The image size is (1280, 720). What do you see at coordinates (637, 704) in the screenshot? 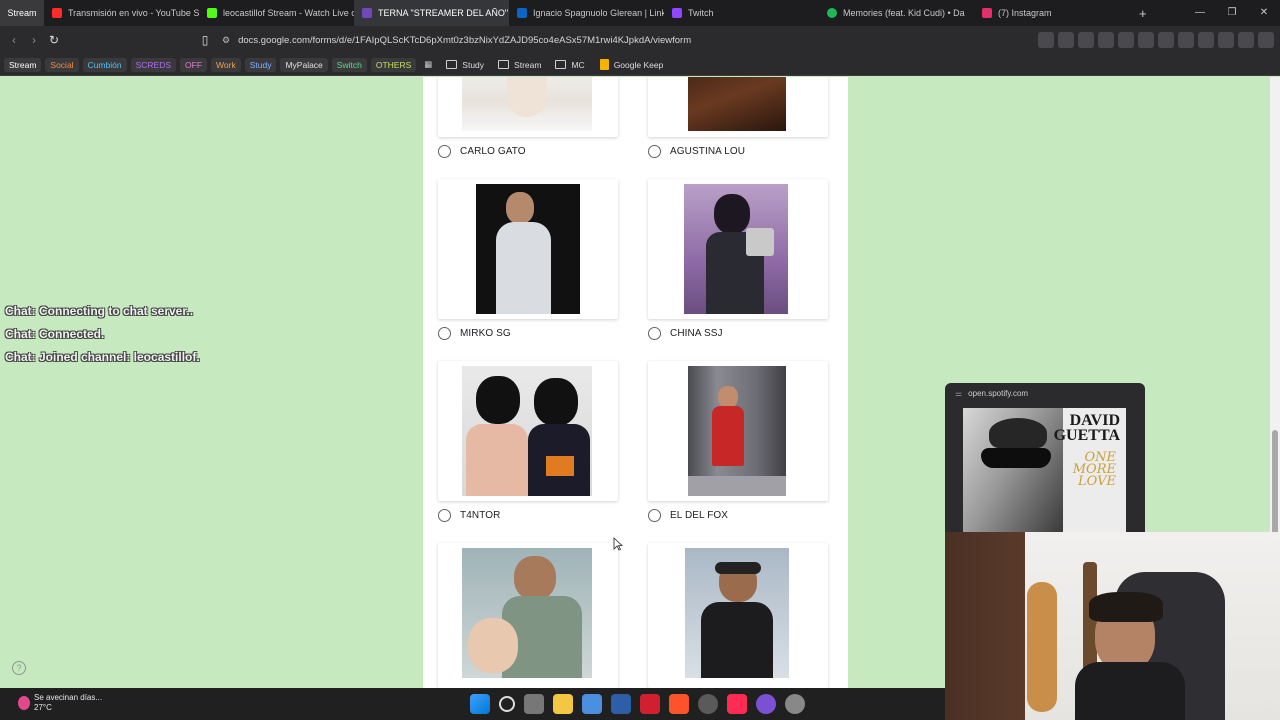
I see `taskbar-apps` at bounding box center [637, 704].